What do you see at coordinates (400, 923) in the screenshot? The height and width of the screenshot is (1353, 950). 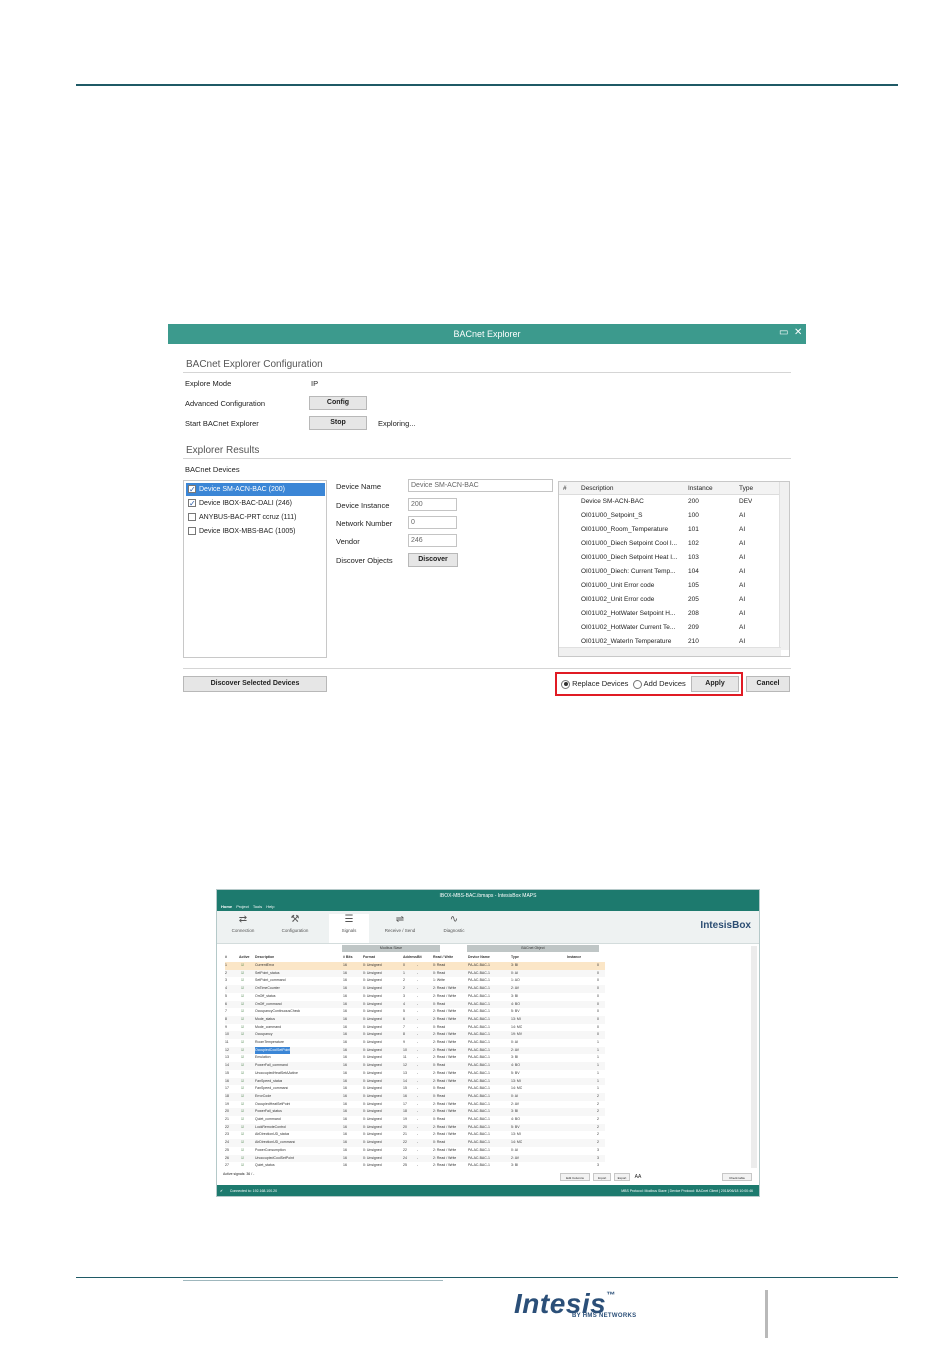 I see `tab-receive-send: ⇌ Receive / Send` at bounding box center [400, 923].